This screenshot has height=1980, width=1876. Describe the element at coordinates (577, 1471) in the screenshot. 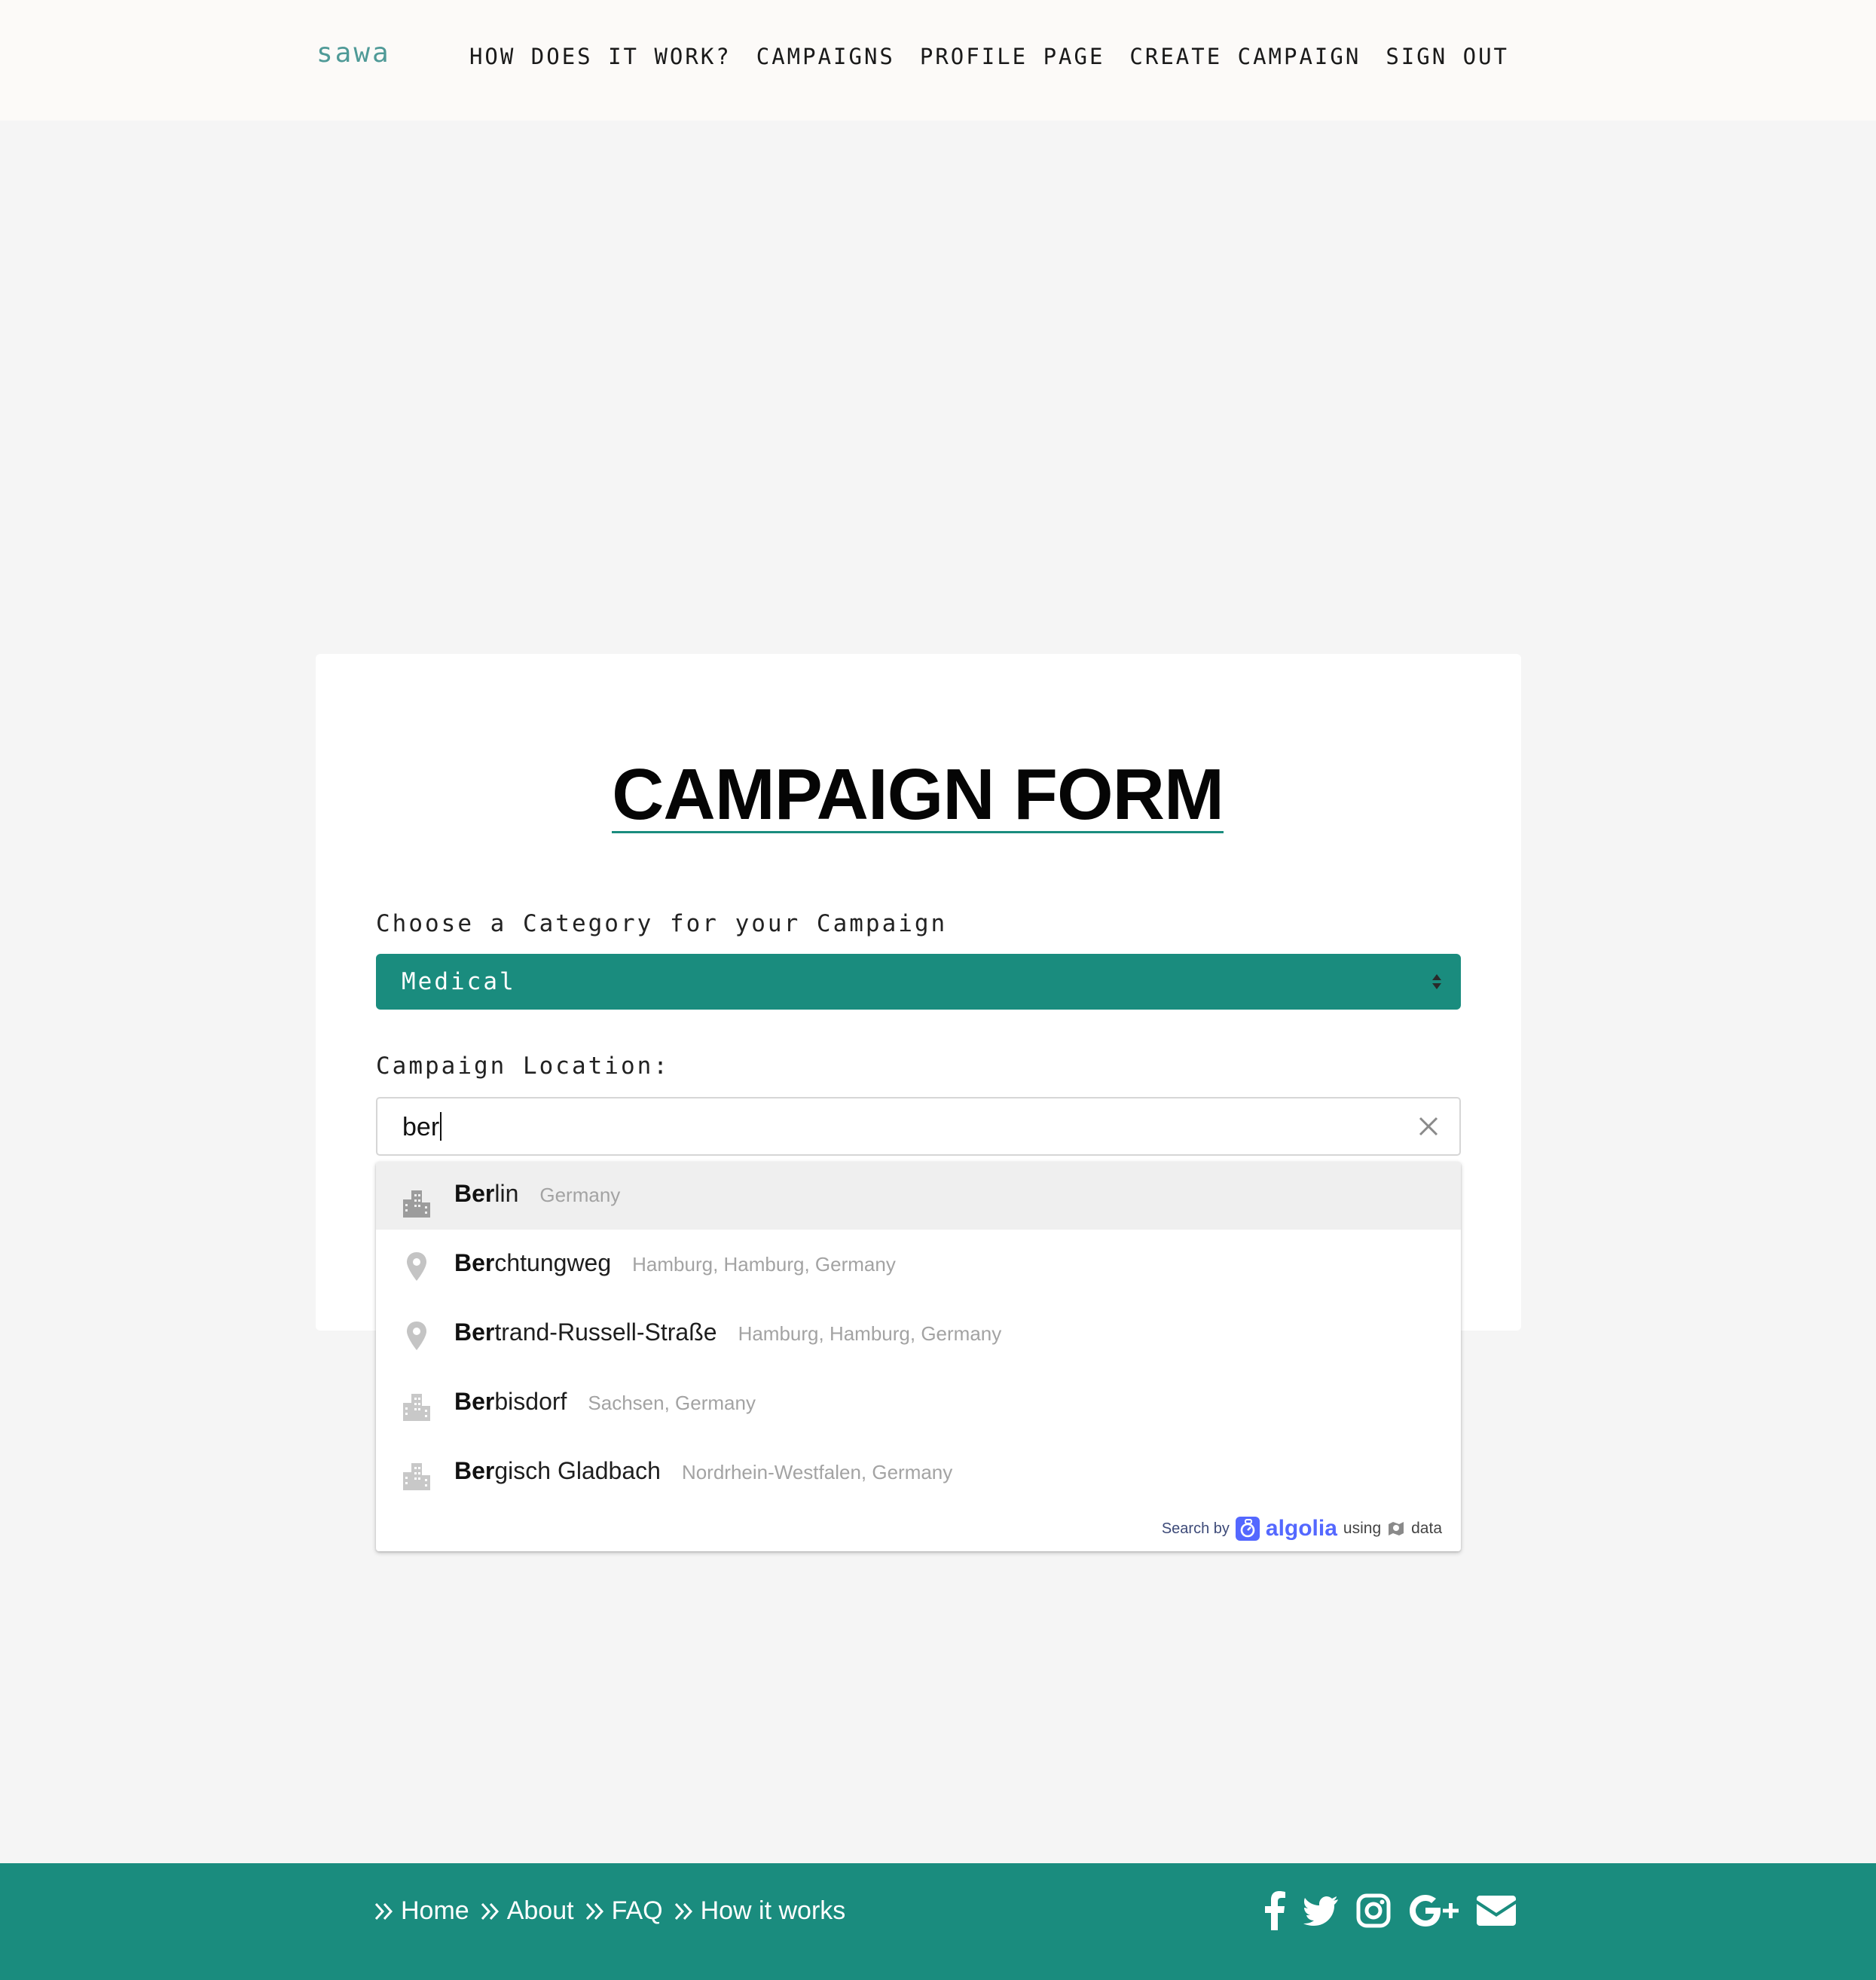

I see `suggestion-rest: gisch Gladbach` at that location.